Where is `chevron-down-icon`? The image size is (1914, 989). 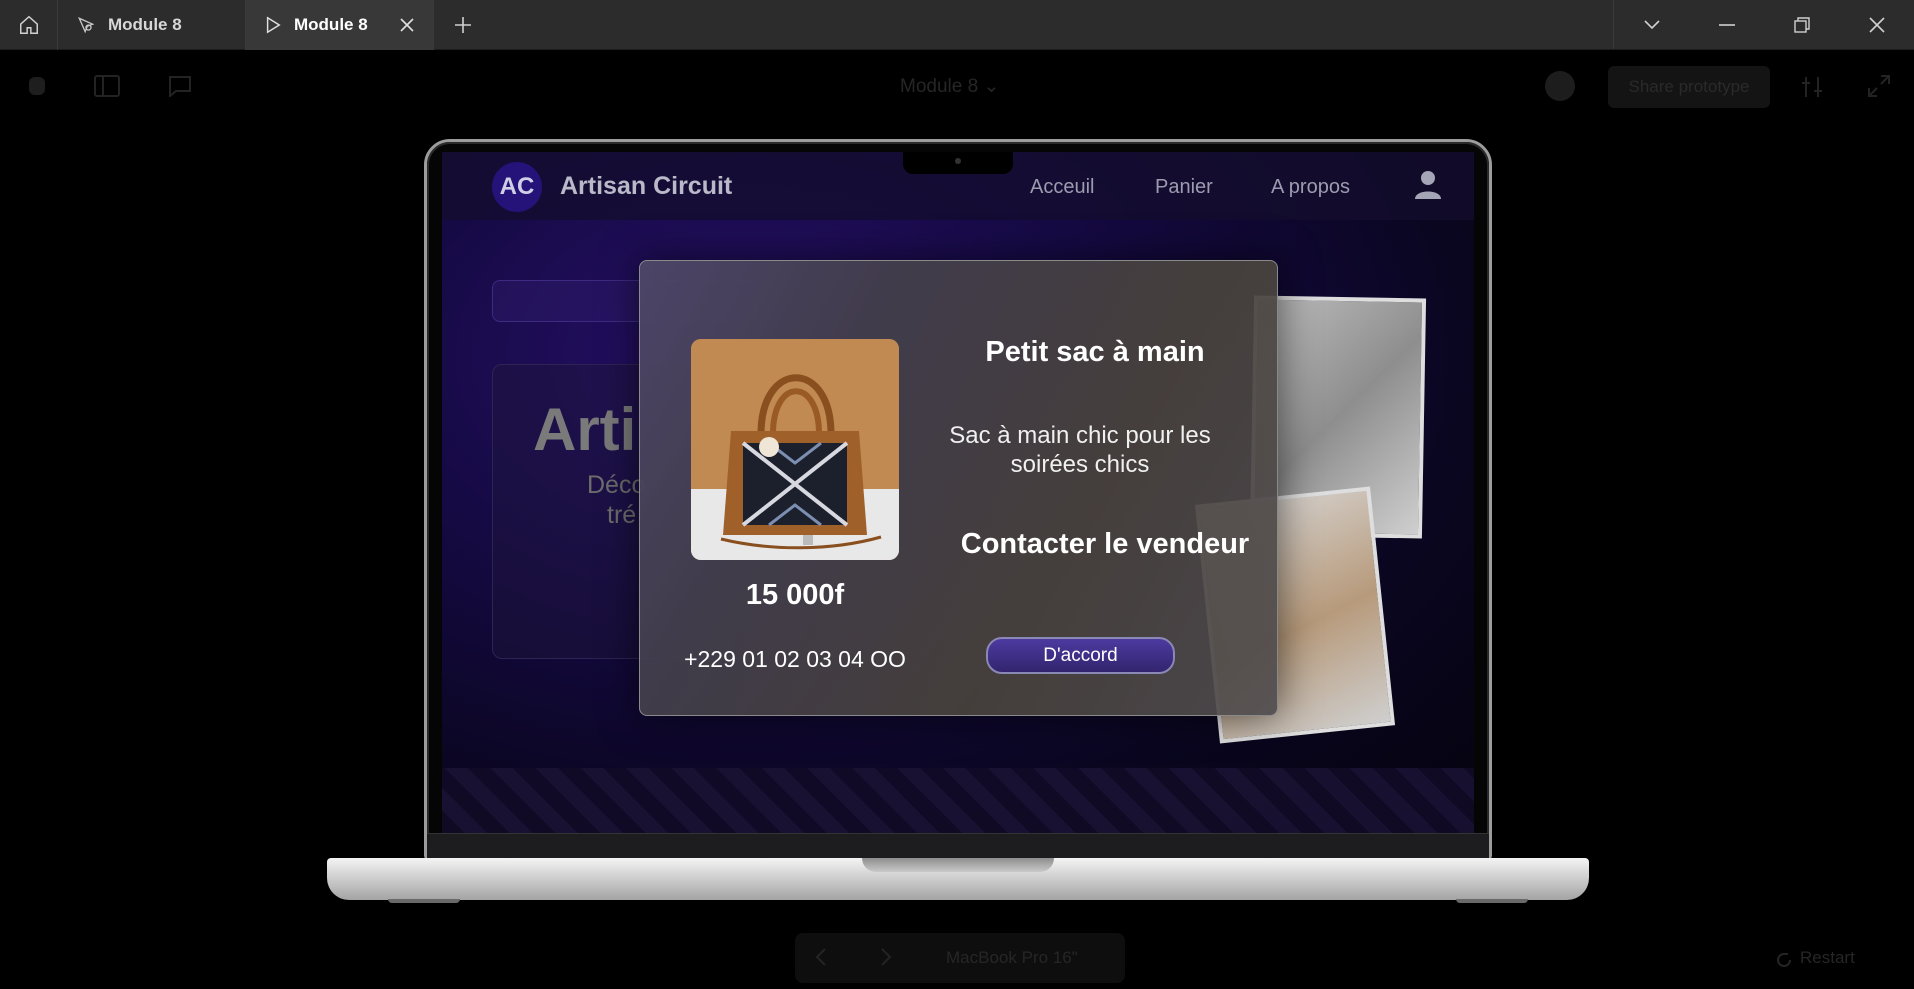 chevron-down-icon is located at coordinates (1651, 25).